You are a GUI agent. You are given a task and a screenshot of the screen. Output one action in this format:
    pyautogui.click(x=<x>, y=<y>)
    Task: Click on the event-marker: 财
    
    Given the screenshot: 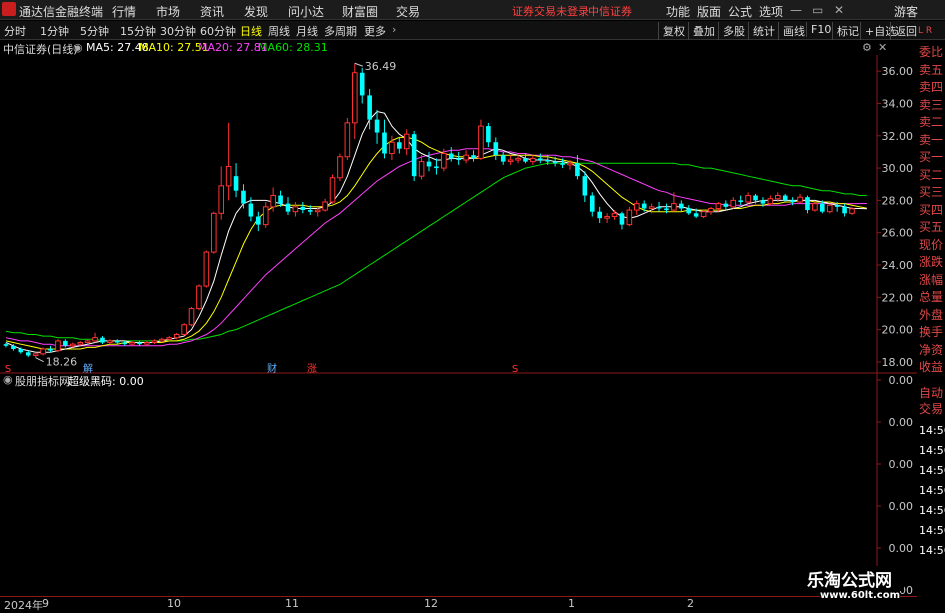 What is the action you would take?
    pyautogui.click(x=272, y=368)
    